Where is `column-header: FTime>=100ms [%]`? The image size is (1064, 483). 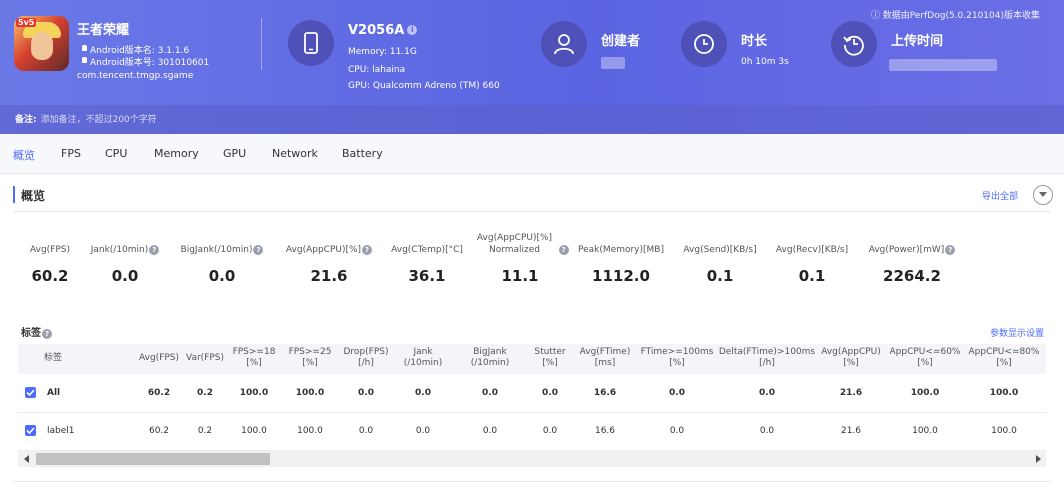
column-header: FTime>=100ms [%] is located at coordinates (677, 358).